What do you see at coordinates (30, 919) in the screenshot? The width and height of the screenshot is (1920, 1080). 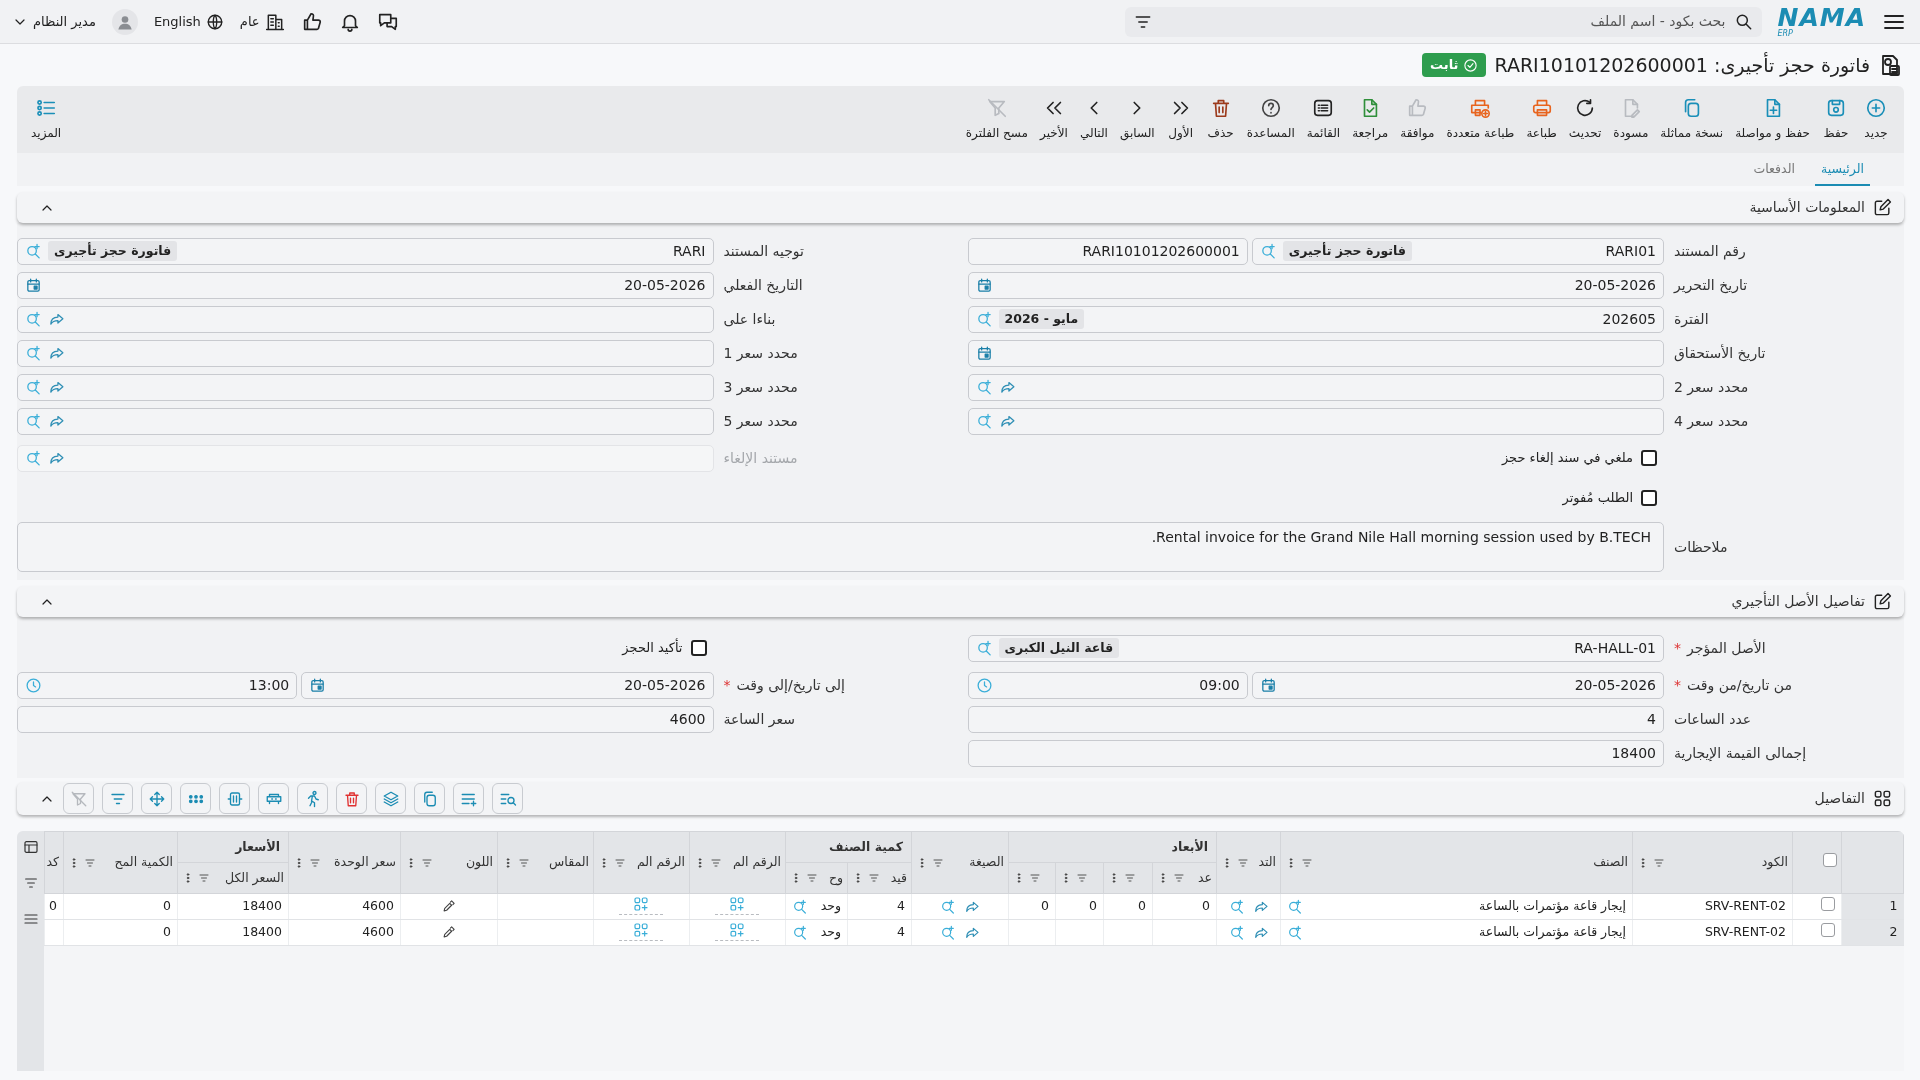 I see `menu-icon` at bounding box center [30, 919].